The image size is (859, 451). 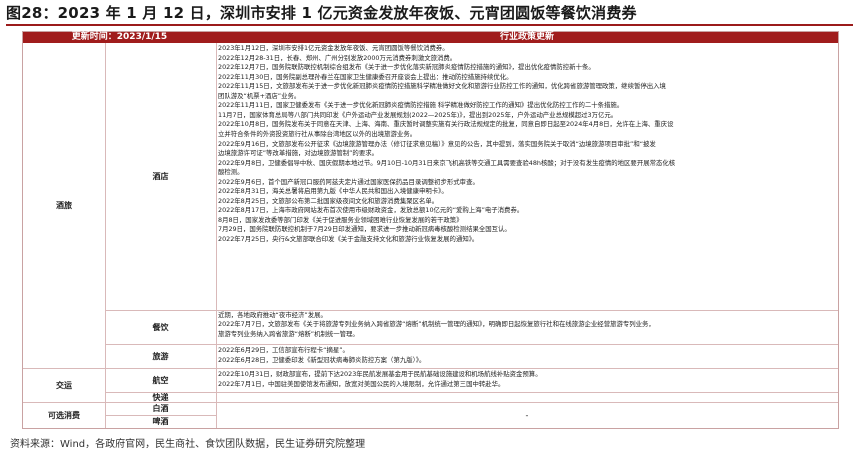 What do you see at coordinates (322, 359) in the screenshot?
I see `policy-line: 2022年6月28日，卫健委印发《新型冠状病毒肺炎防控方案（第九版）》。` at bounding box center [322, 359].